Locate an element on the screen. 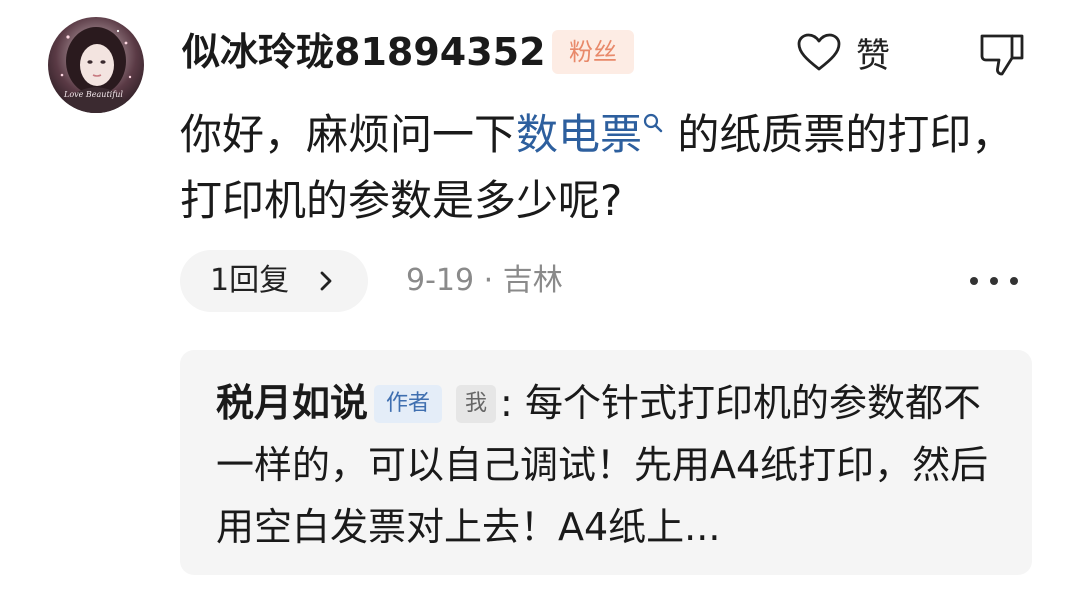 The image size is (1080, 601). avatar-image: Love Beautiful is located at coordinates (96, 65).